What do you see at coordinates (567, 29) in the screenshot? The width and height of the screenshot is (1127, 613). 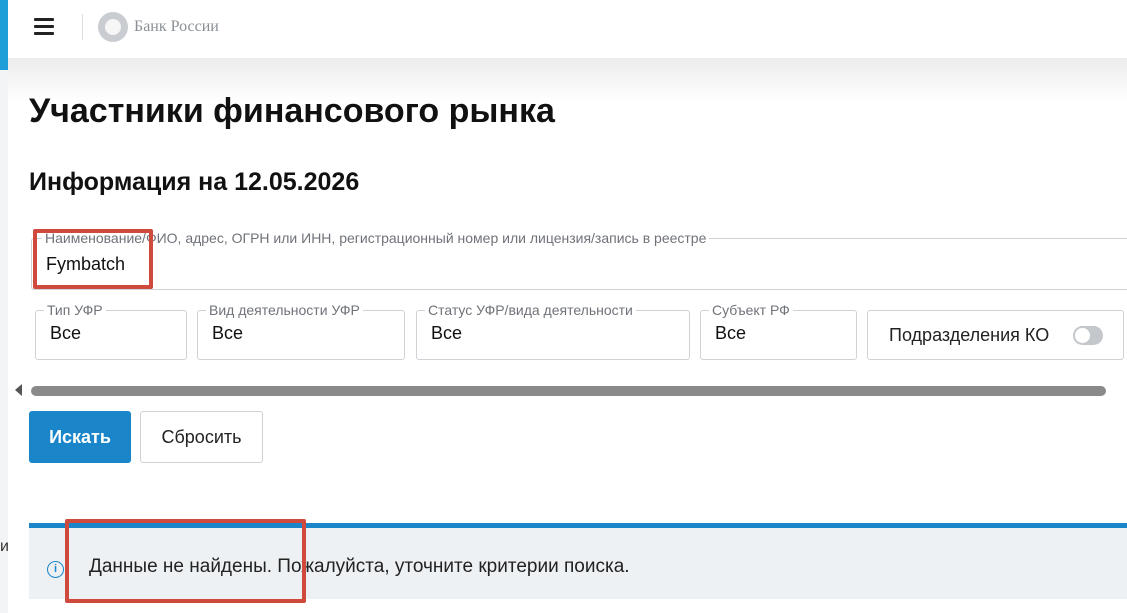 I see `top-header: Банк России` at bounding box center [567, 29].